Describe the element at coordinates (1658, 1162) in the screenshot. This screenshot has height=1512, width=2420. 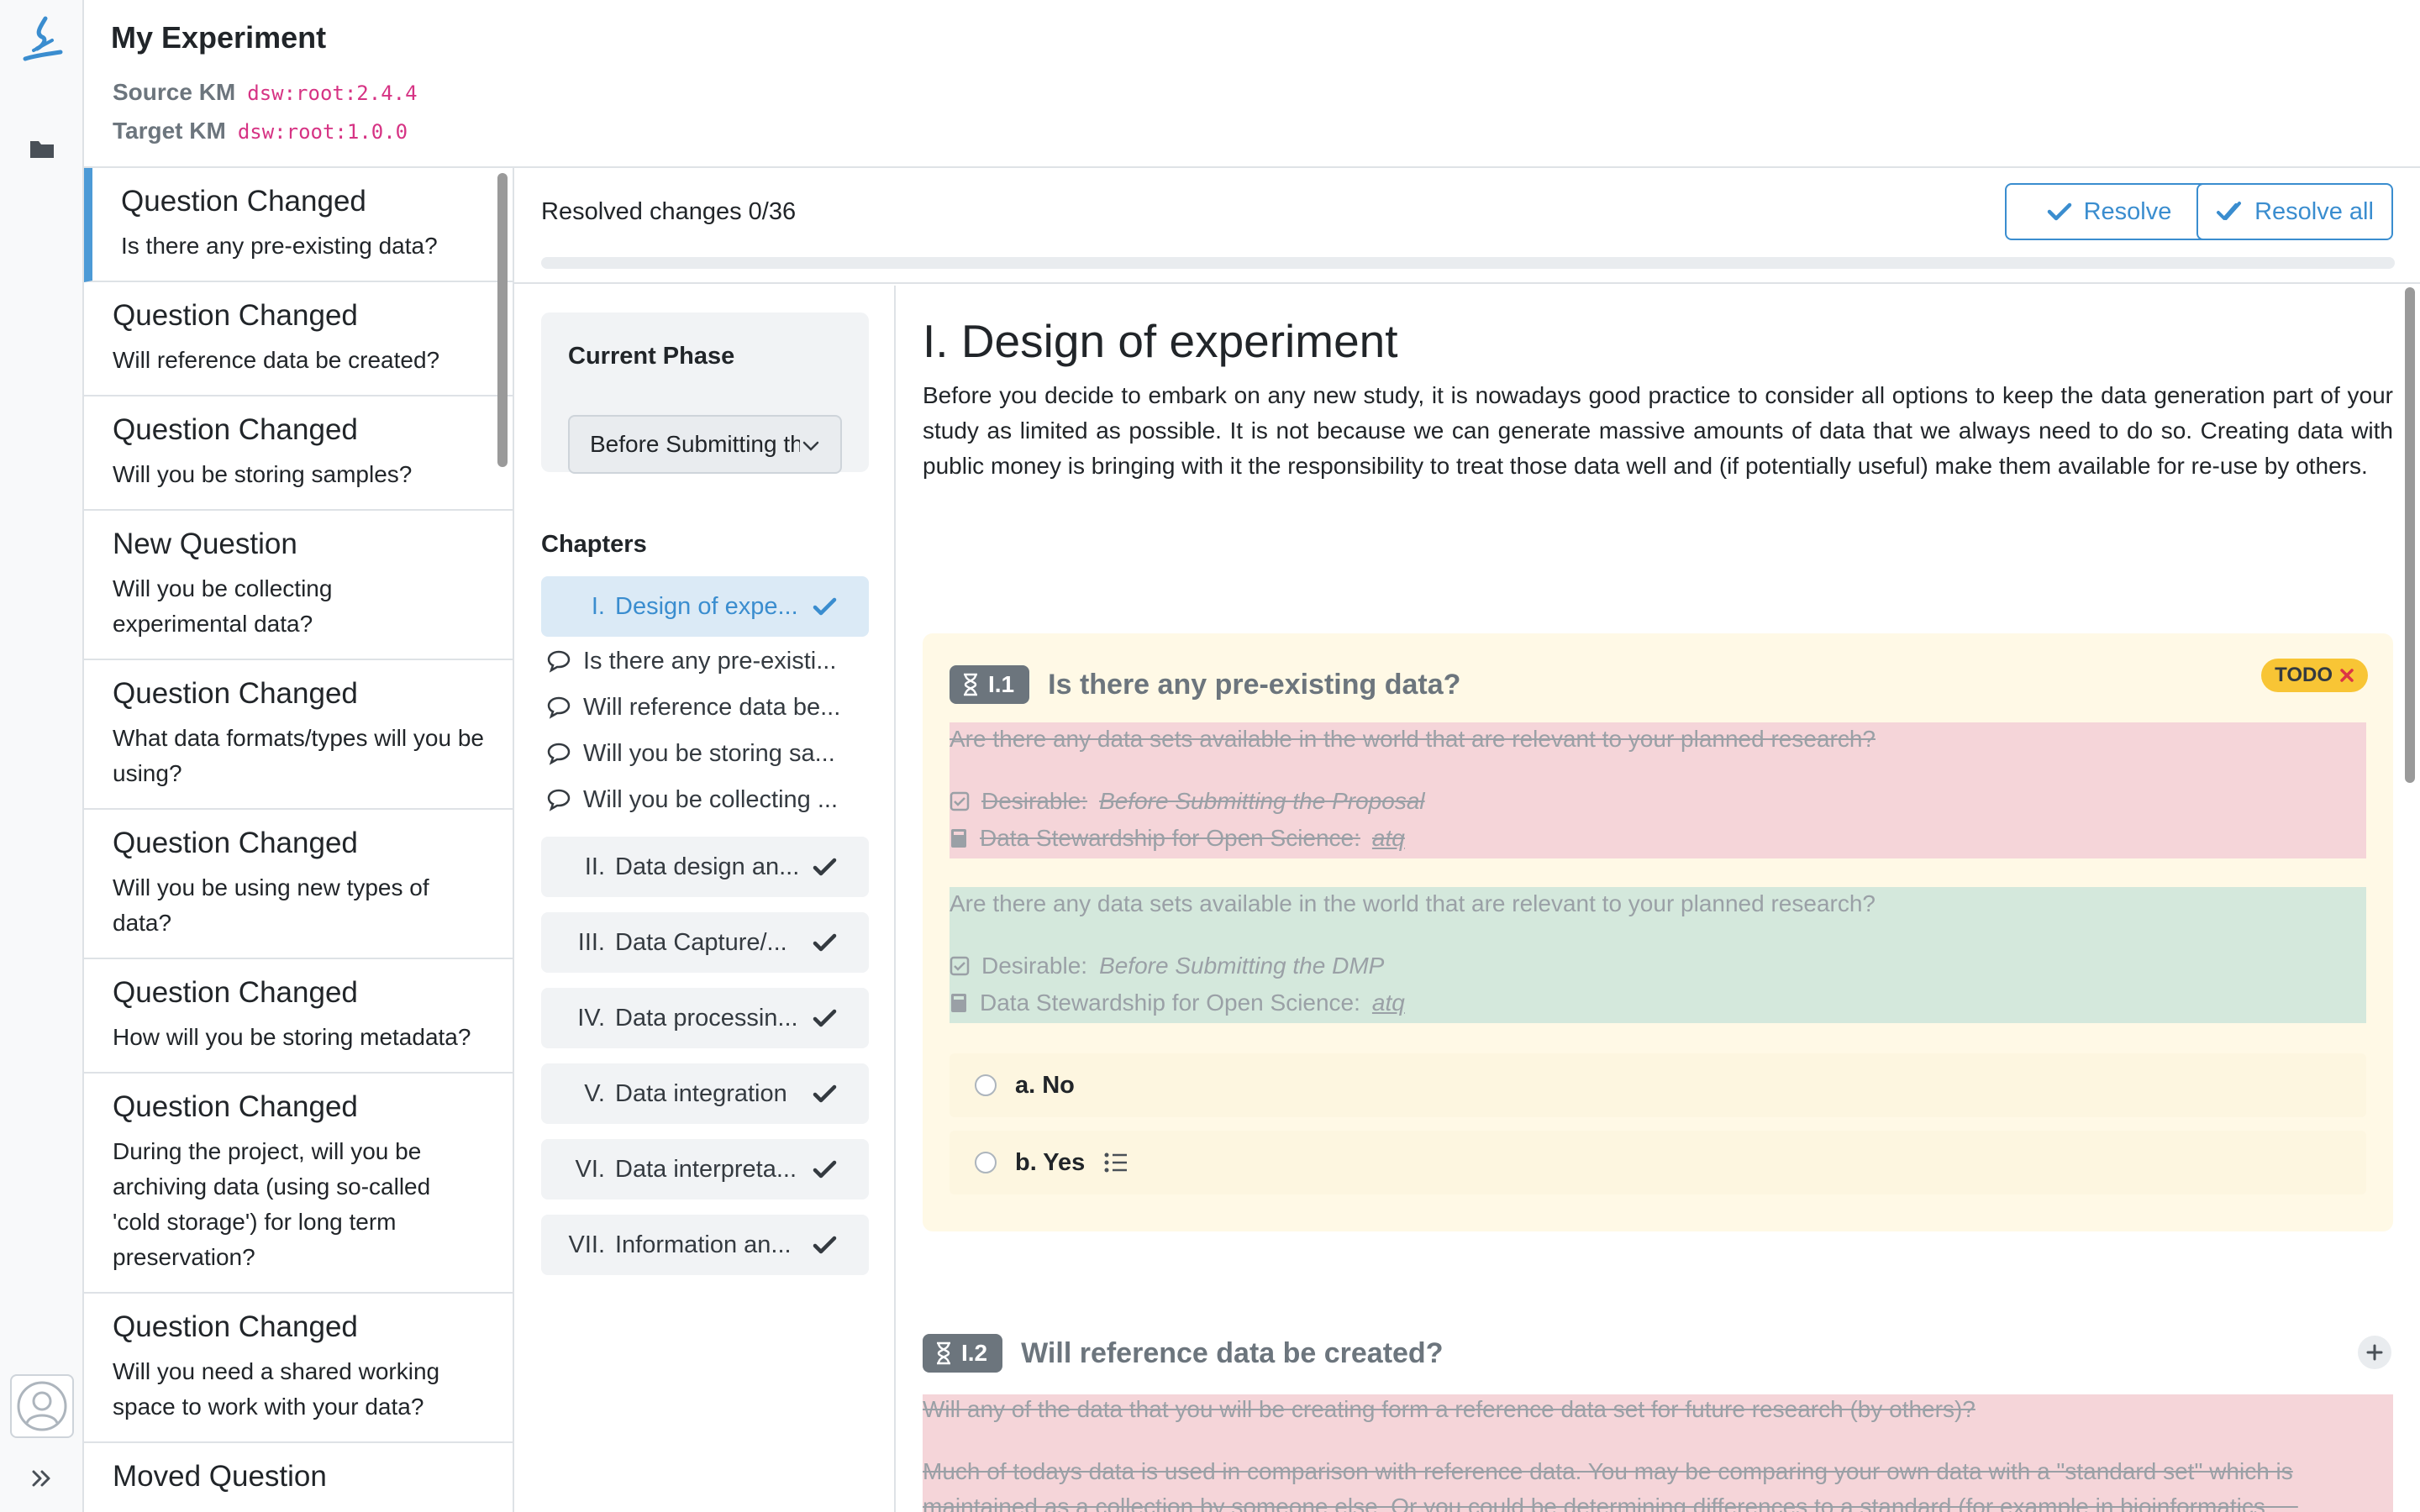
I see `answer-option: b. Yes` at that location.